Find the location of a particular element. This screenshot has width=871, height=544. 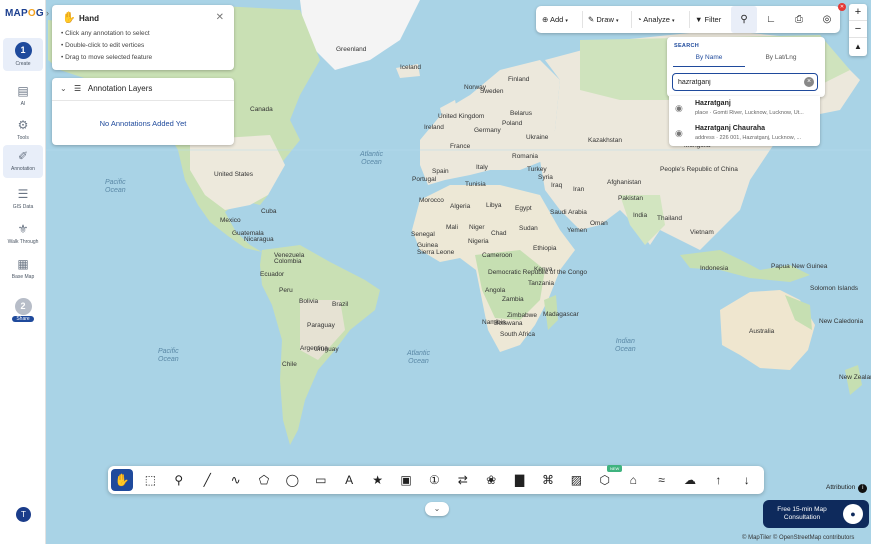

user-avatar: T is located at coordinates (23, 514).